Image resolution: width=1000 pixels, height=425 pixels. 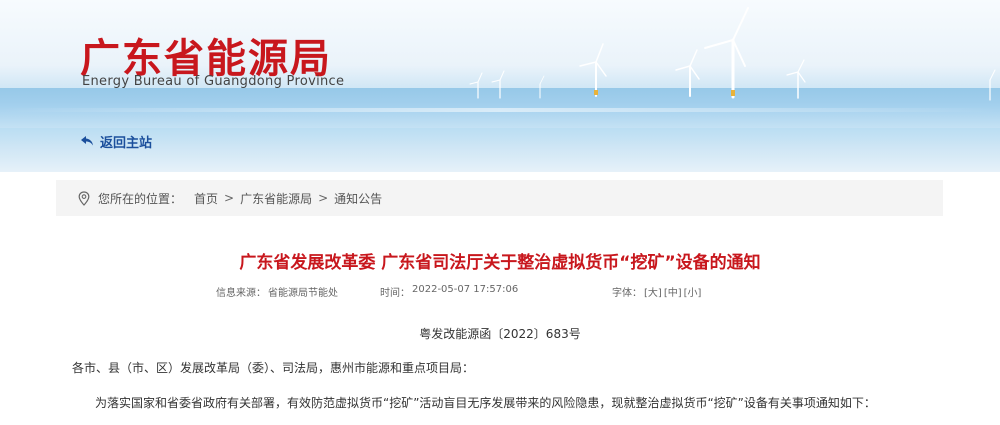 What do you see at coordinates (500, 334) in the screenshot?
I see `document-number: 粤发改能源函〔2022〕683号` at bounding box center [500, 334].